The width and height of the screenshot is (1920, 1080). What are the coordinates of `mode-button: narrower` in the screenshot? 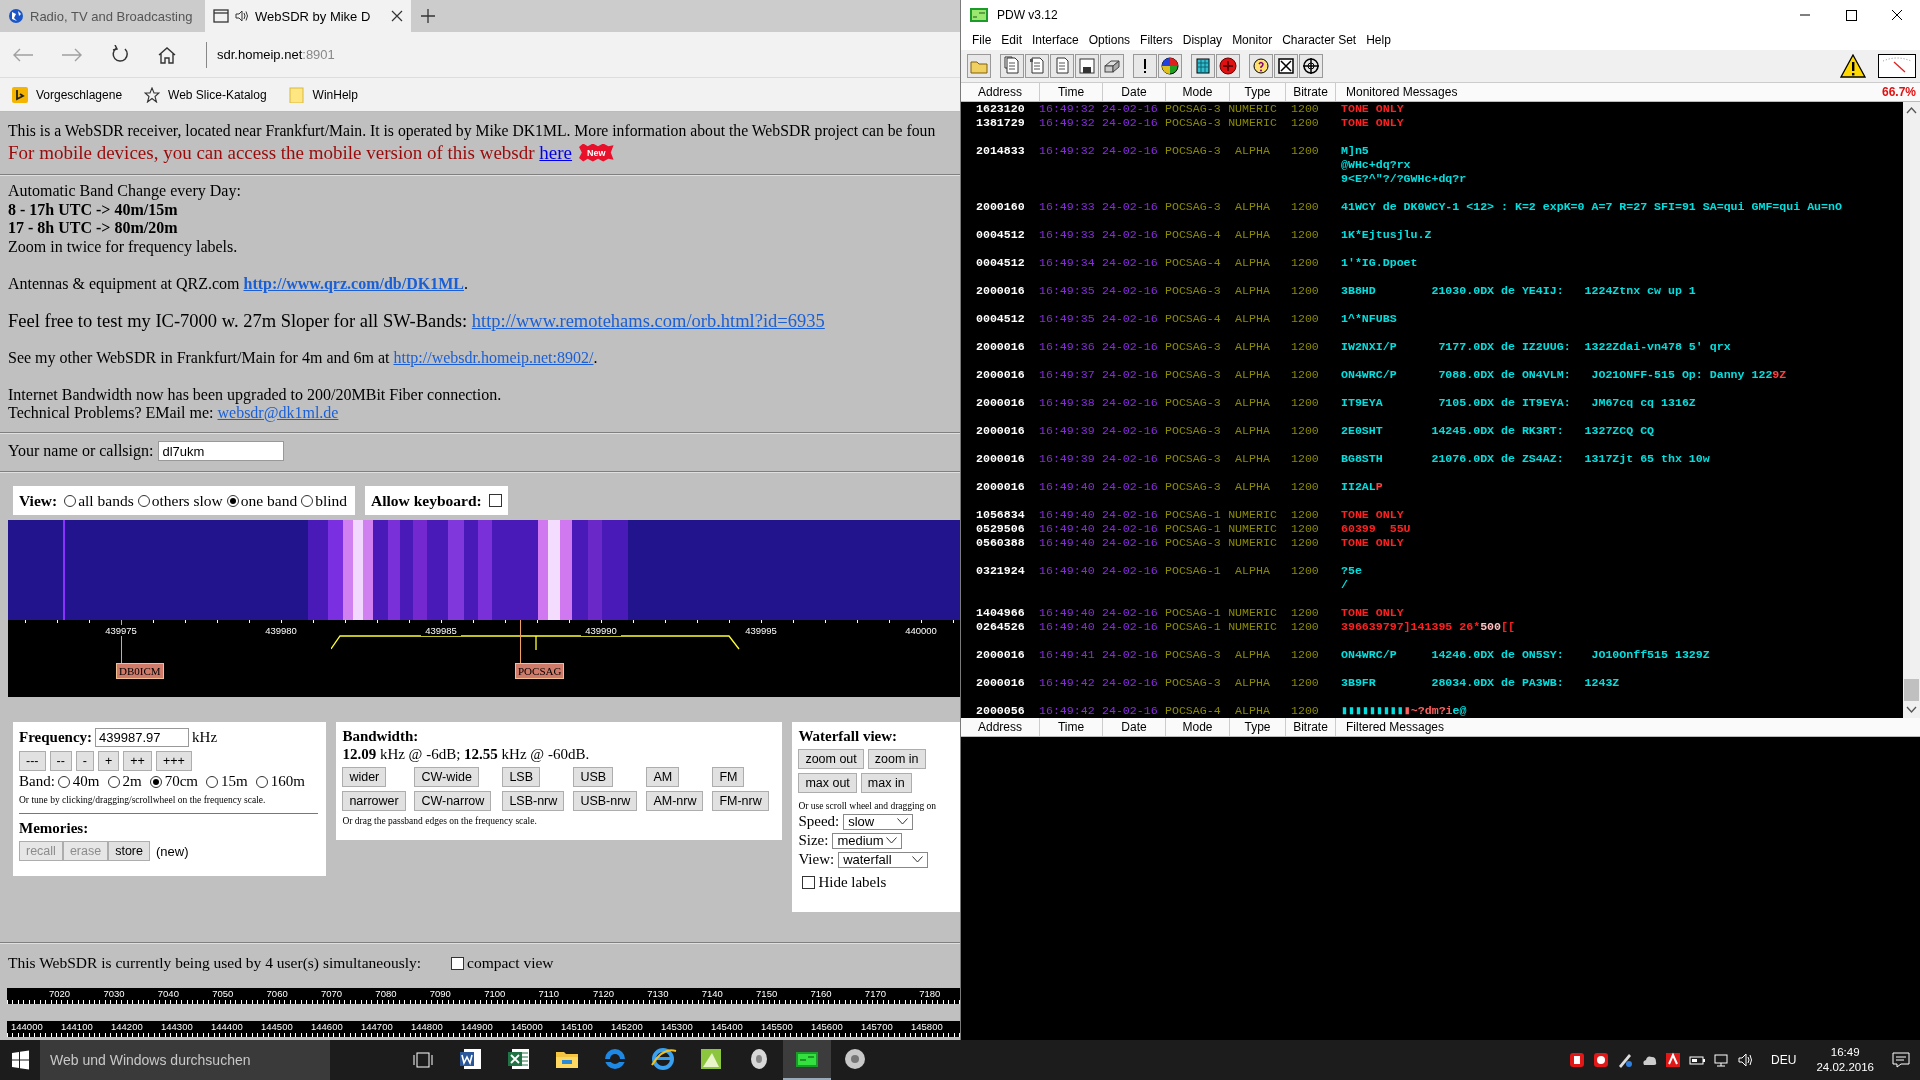 It's located at (374, 801).